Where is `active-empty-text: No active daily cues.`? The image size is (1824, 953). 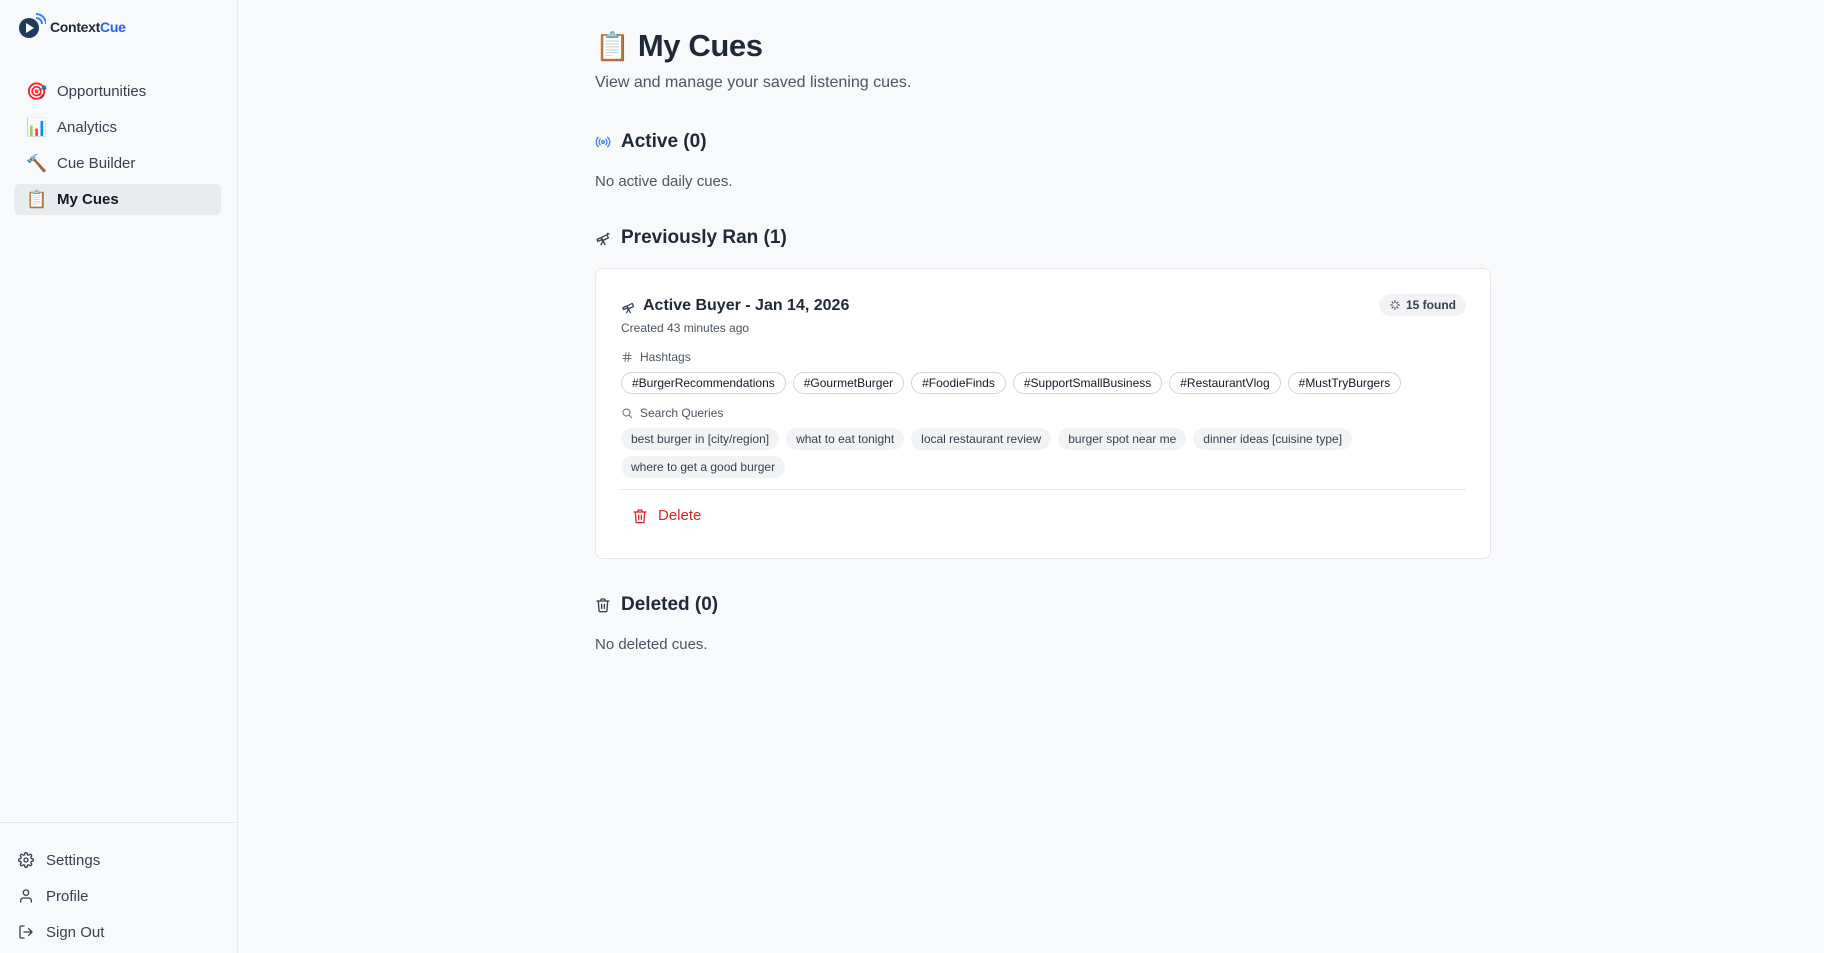
active-empty-text: No active daily cues. is located at coordinates (664, 181).